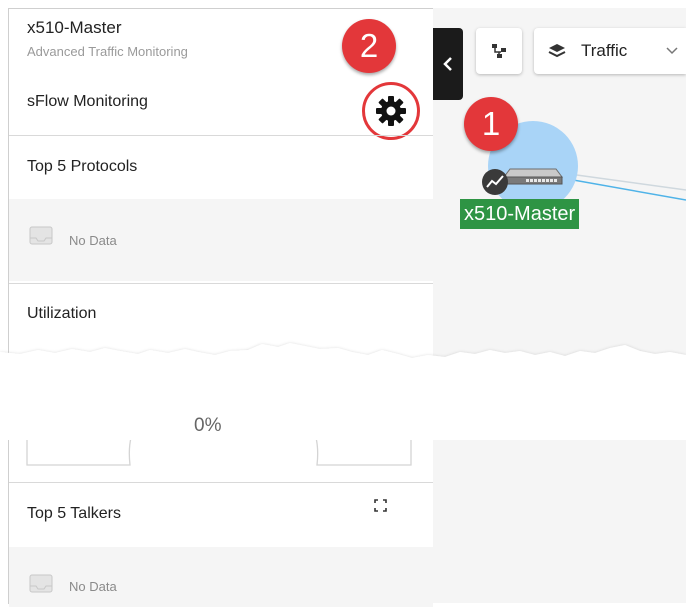  I want to click on topology-icon, so click(499, 51).